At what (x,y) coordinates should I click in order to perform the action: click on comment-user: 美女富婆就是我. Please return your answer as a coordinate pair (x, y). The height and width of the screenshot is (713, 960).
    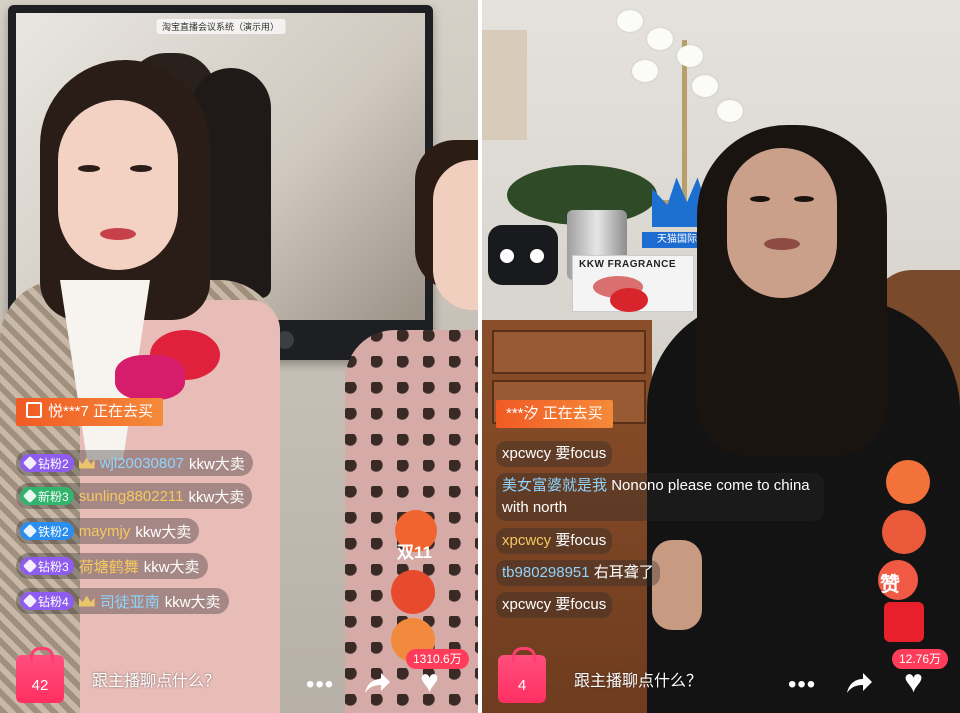
    Looking at the image, I should click on (554, 485).